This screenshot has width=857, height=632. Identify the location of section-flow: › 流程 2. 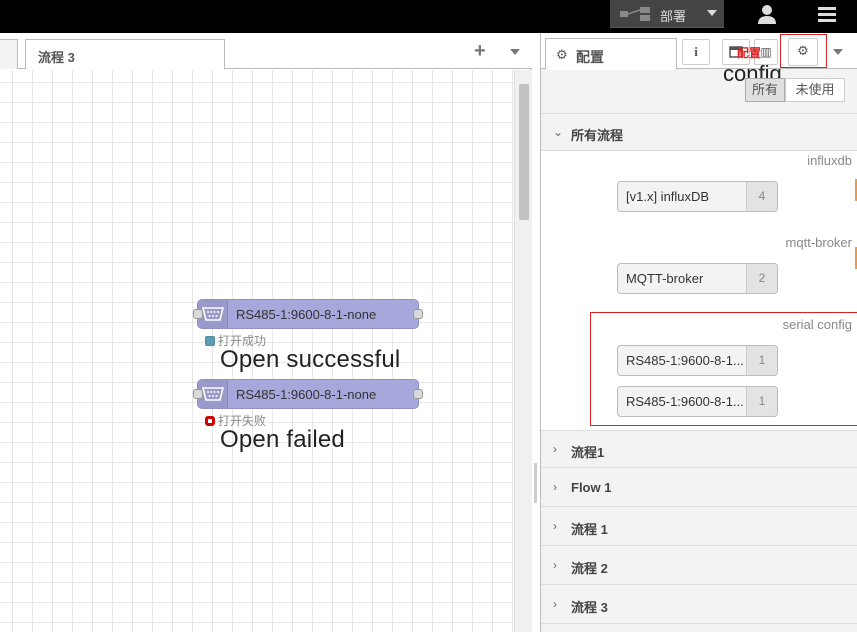
(699, 566).